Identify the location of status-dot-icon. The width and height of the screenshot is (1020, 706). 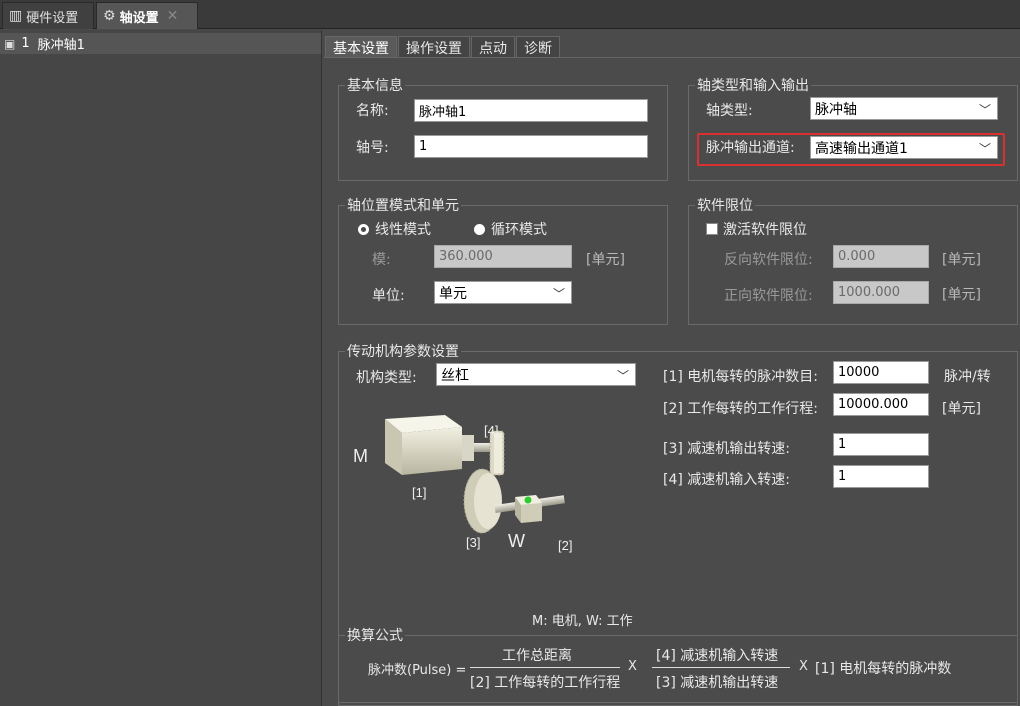
(528, 500).